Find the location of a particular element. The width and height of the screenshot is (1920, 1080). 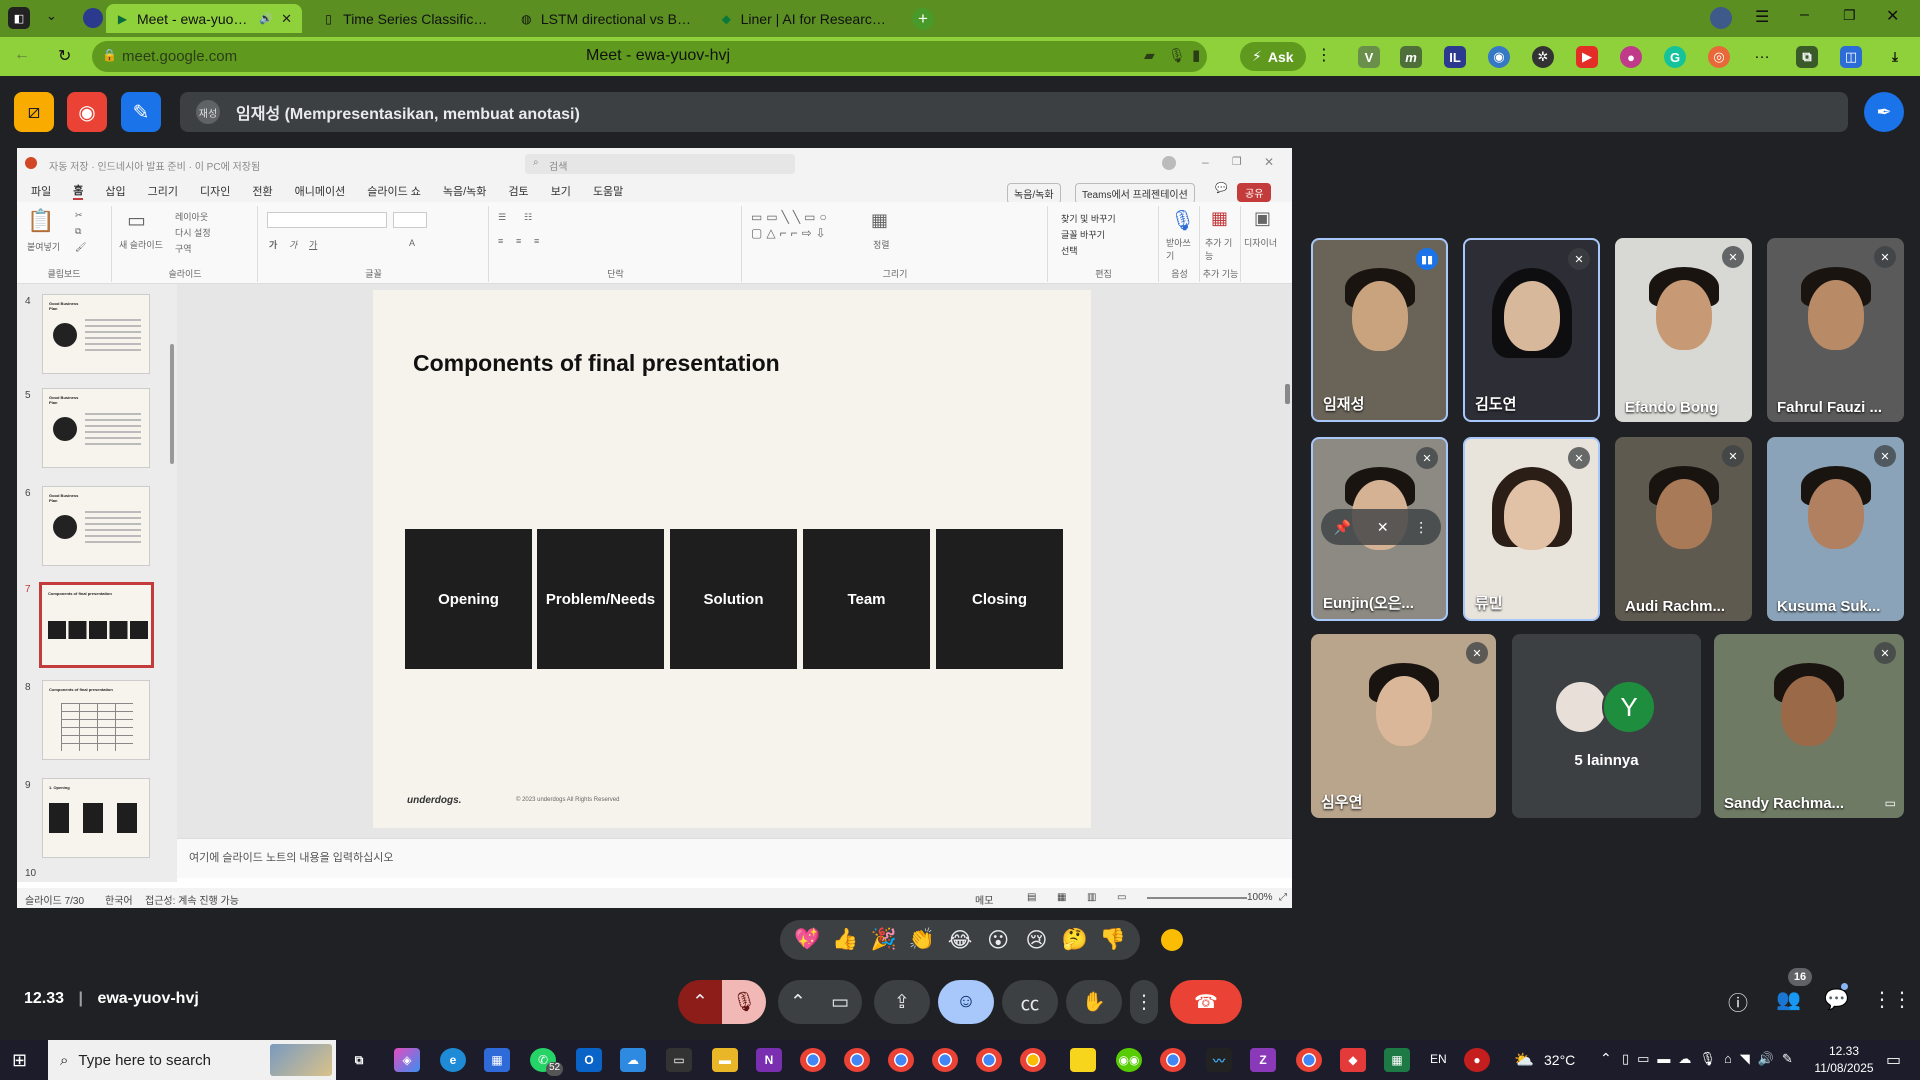

chat-icon: 💬 is located at coordinates (1836, 999).